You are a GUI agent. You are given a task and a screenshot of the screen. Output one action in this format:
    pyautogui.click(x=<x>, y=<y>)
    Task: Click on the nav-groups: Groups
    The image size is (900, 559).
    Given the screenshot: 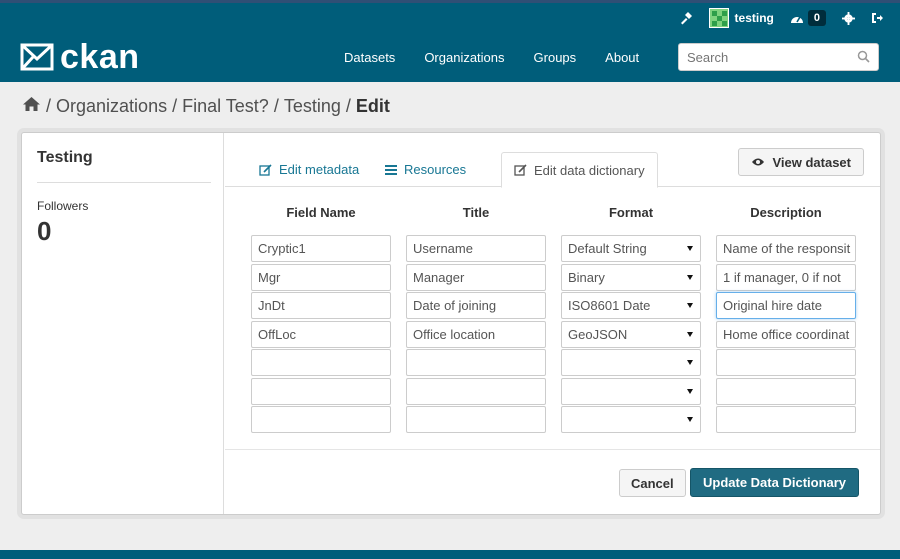 What is the action you would take?
    pyautogui.click(x=555, y=57)
    